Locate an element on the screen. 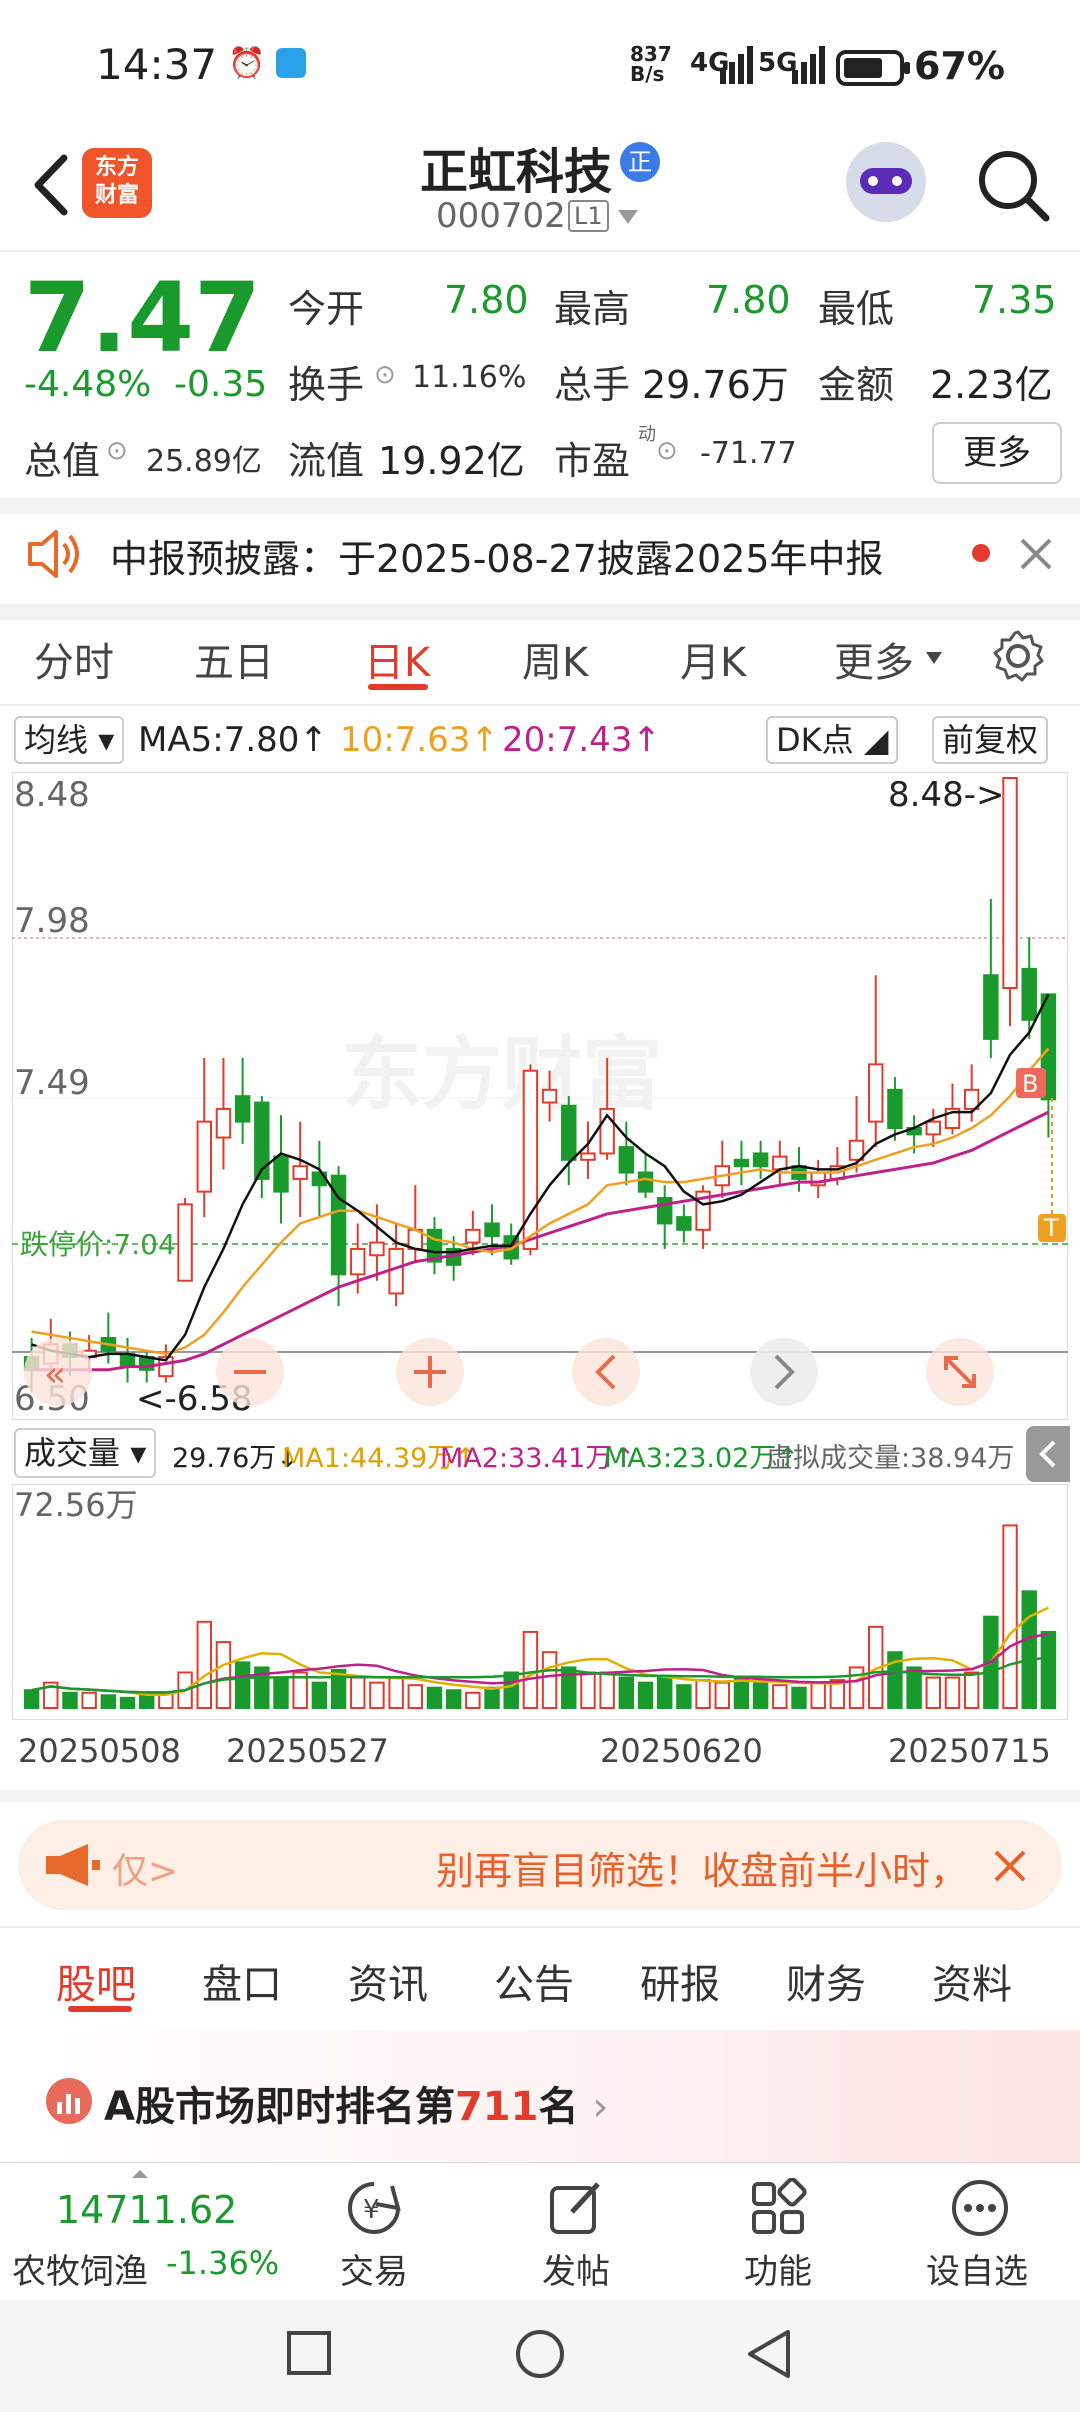  tab-weekly-k: 周K is located at coordinates (555, 659).